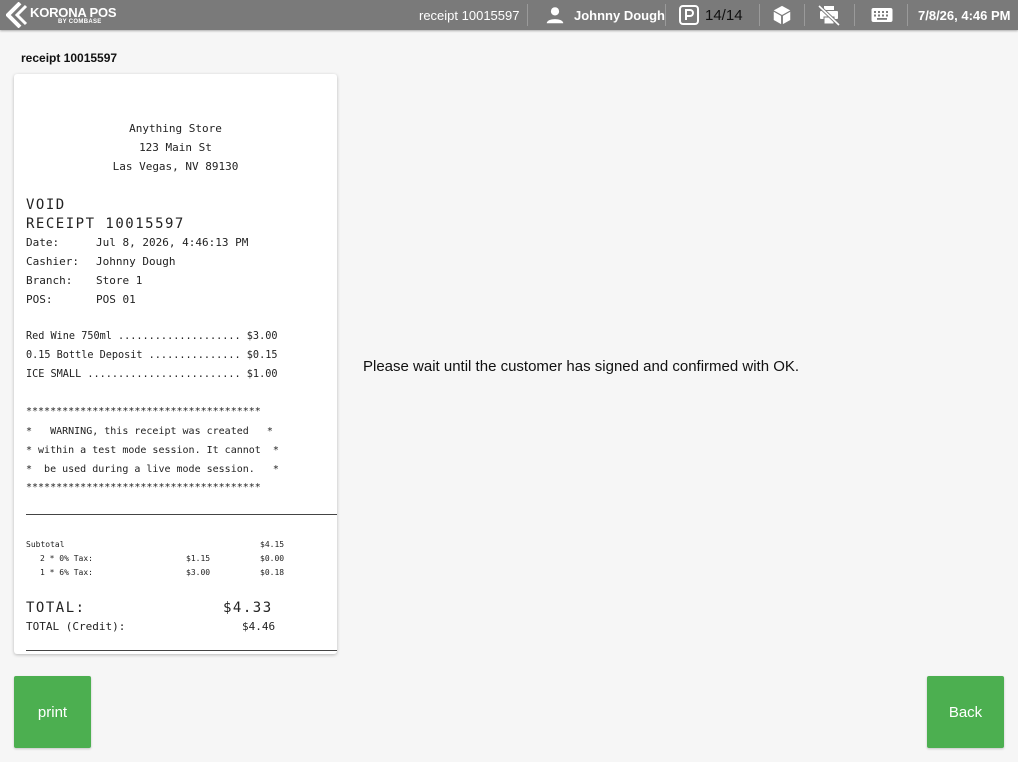 This screenshot has width=1018, height=762. I want to click on store-address-line2: Las Vegas, NV 89130, so click(175, 166).